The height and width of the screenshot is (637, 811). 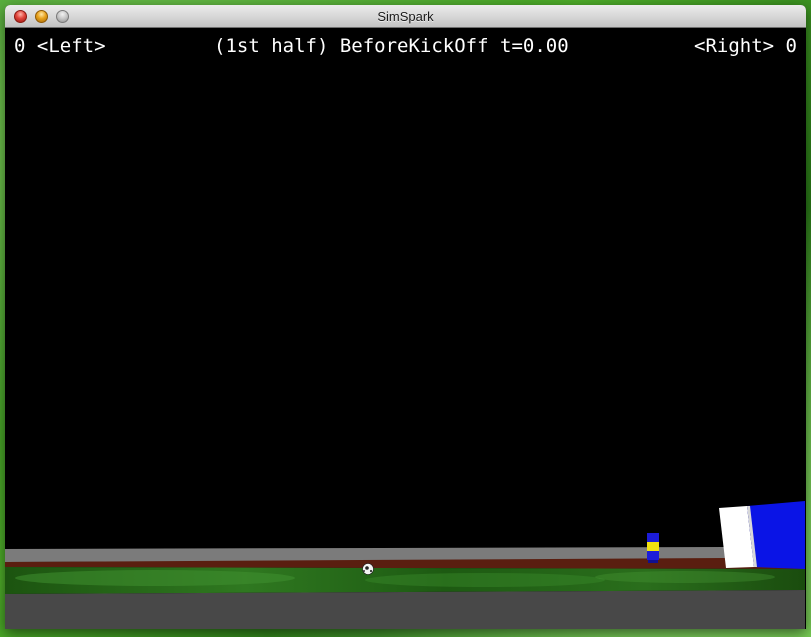 I want to click on game-time: t=0.00, so click(x=534, y=46).